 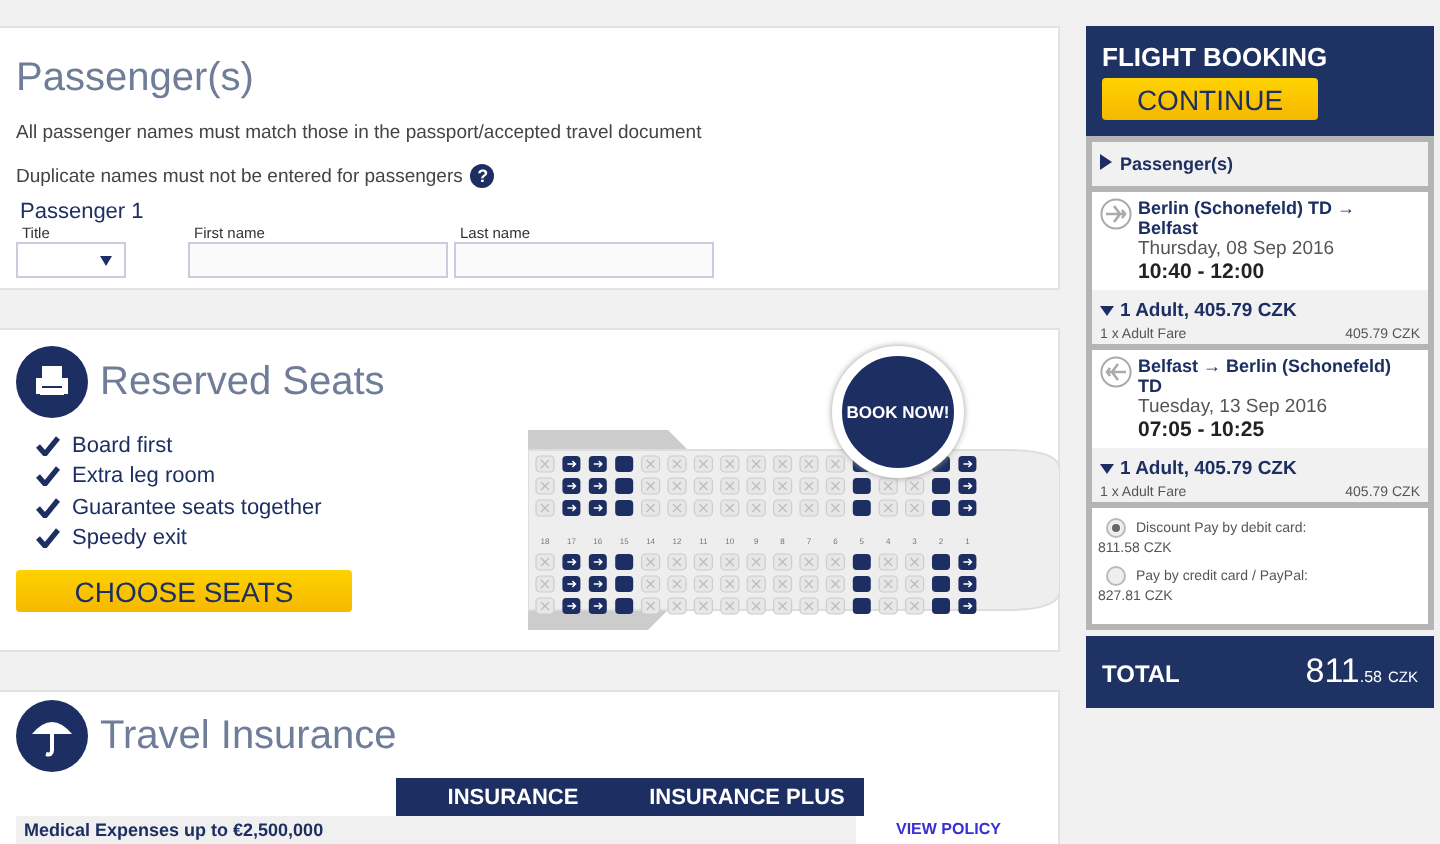 What do you see at coordinates (1237, 249) in the screenshot?
I see `flight-date: Thursday, 08 Sep 2016` at bounding box center [1237, 249].